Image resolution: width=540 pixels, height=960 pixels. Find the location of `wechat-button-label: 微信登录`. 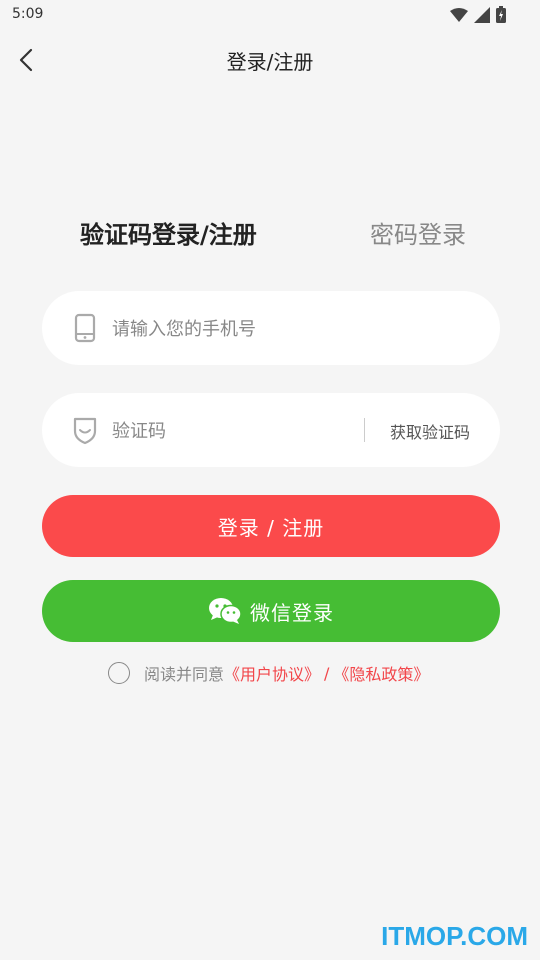

wechat-button-label: 微信登录 is located at coordinates (292, 612).